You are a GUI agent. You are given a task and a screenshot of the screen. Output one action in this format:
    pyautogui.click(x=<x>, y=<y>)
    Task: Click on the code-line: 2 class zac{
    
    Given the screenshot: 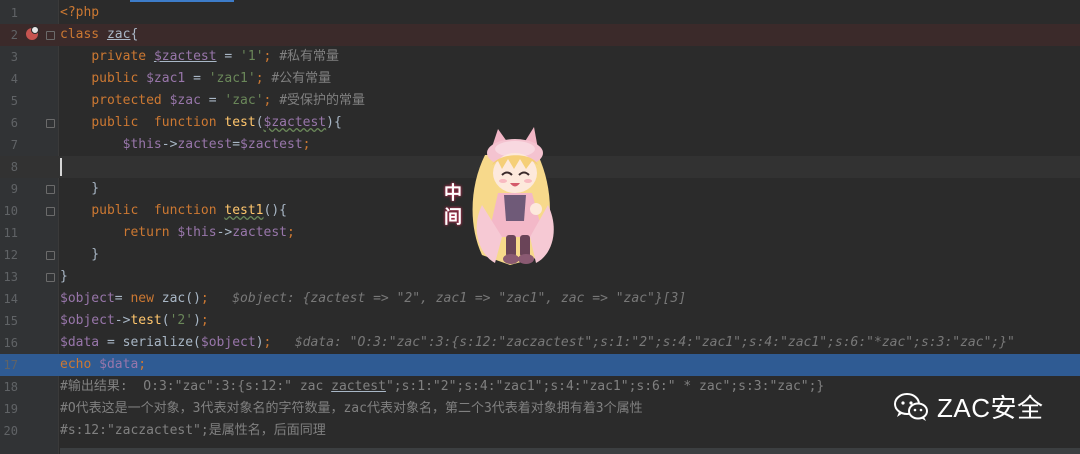 What is the action you would take?
    pyautogui.click(x=540, y=35)
    